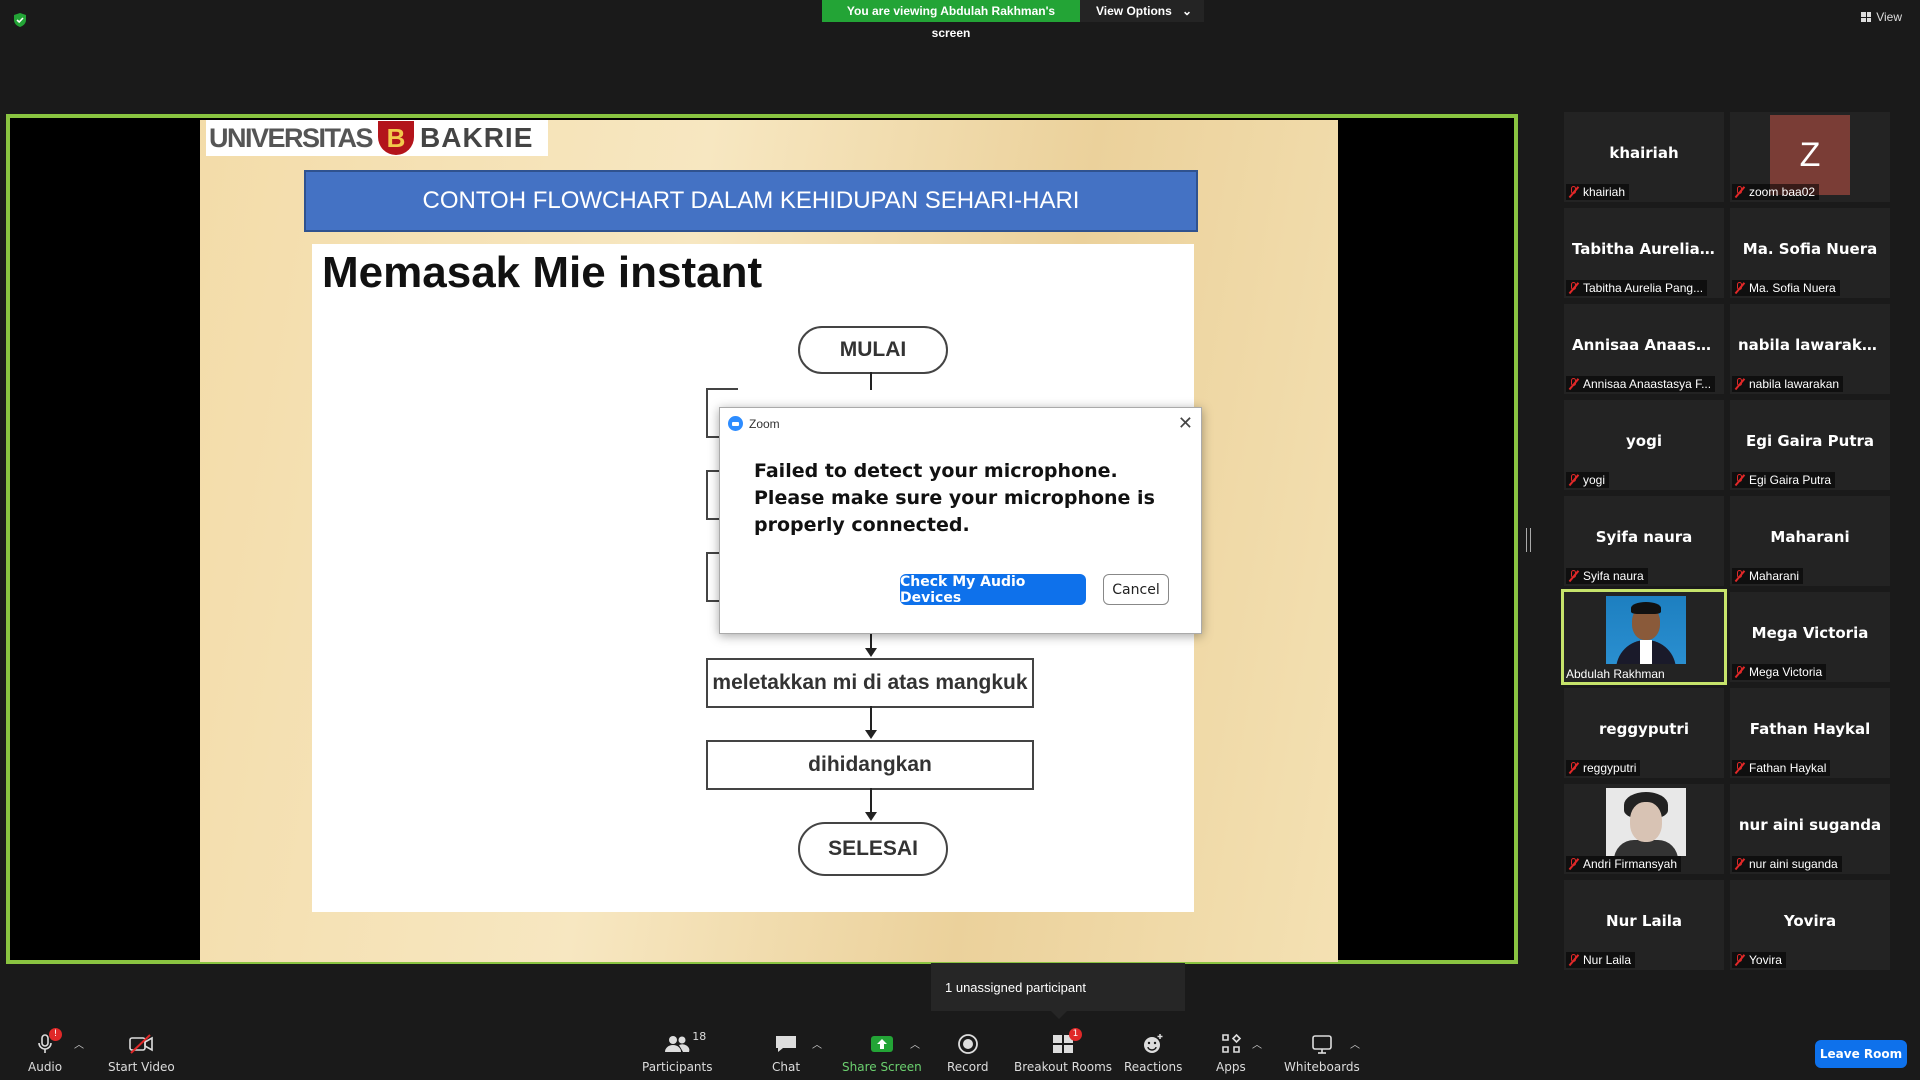  What do you see at coordinates (49, 1042) in the screenshot?
I see `microphone-icon: !` at bounding box center [49, 1042].